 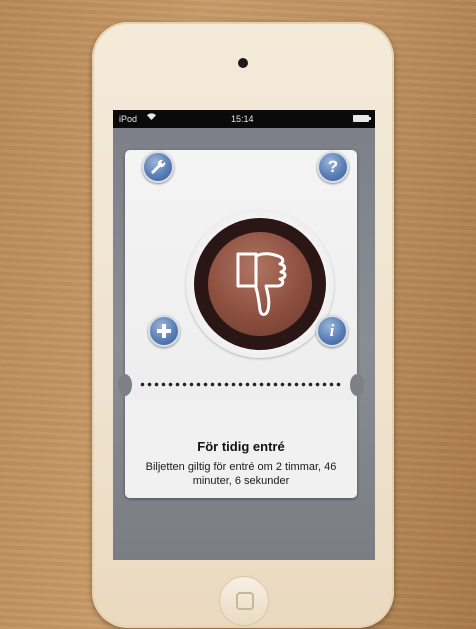 What do you see at coordinates (128, 119) in the screenshot?
I see `carrier-label: iPod` at bounding box center [128, 119].